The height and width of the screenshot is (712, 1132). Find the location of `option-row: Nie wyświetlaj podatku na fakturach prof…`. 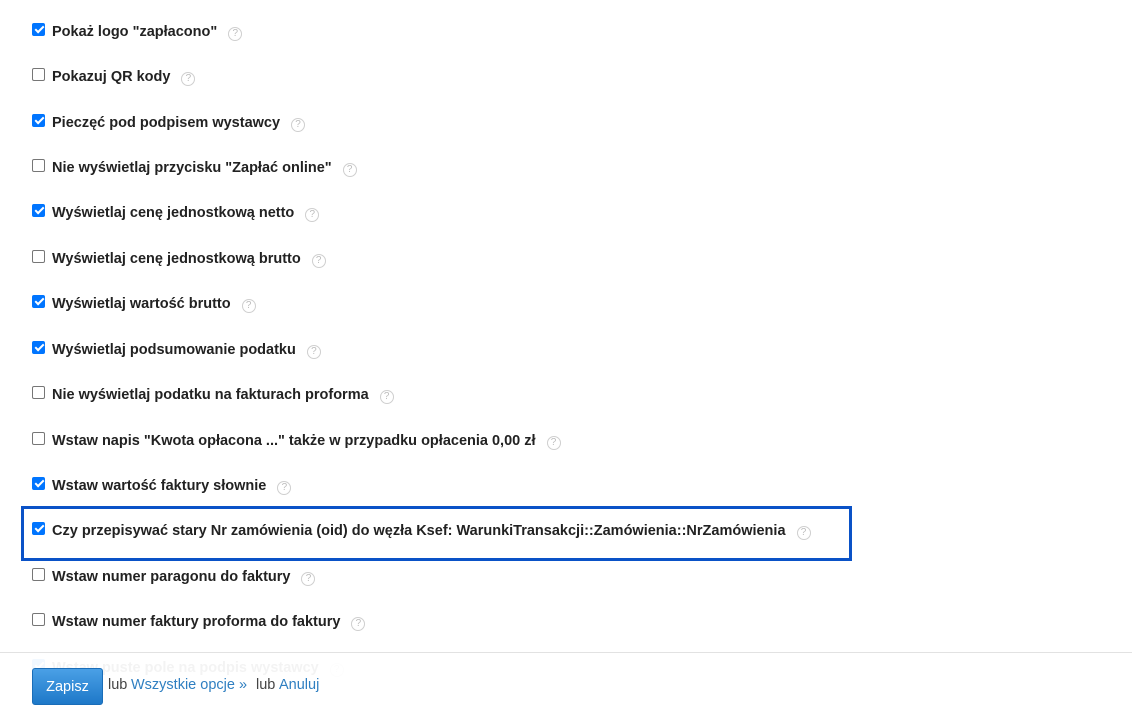

option-row: Nie wyświetlaj podatku na fakturach prof… is located at coordinates (213, 395).